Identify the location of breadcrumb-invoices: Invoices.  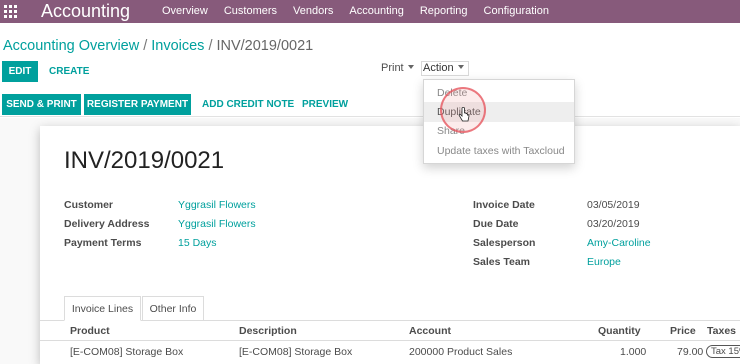
(177, 46).